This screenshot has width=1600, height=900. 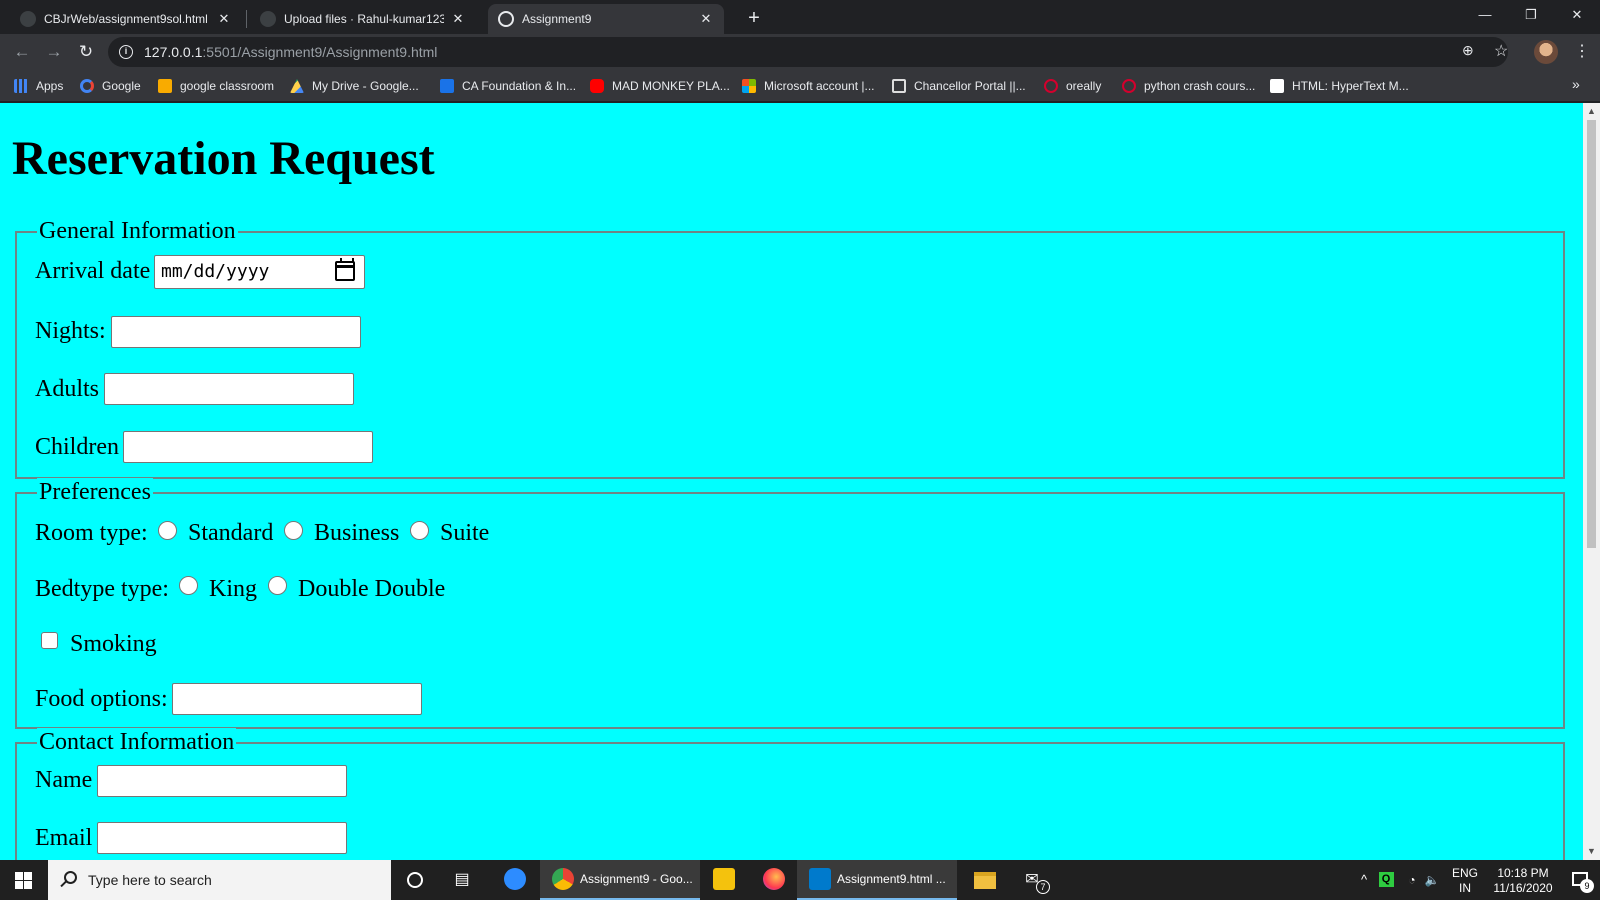 I want to click on bookmark-google-classroom: google classroom, so click(x=216, y=86).